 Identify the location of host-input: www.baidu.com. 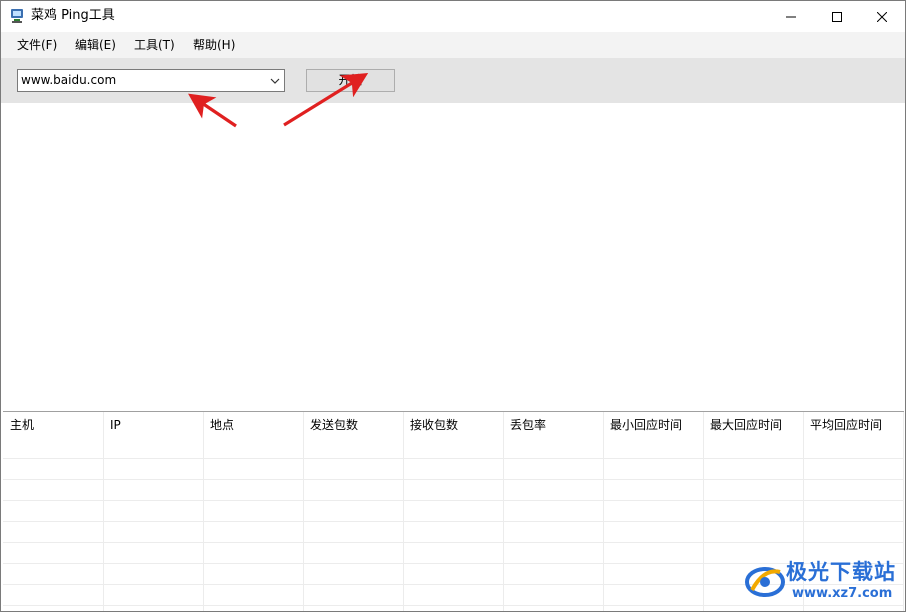
(68, 80).